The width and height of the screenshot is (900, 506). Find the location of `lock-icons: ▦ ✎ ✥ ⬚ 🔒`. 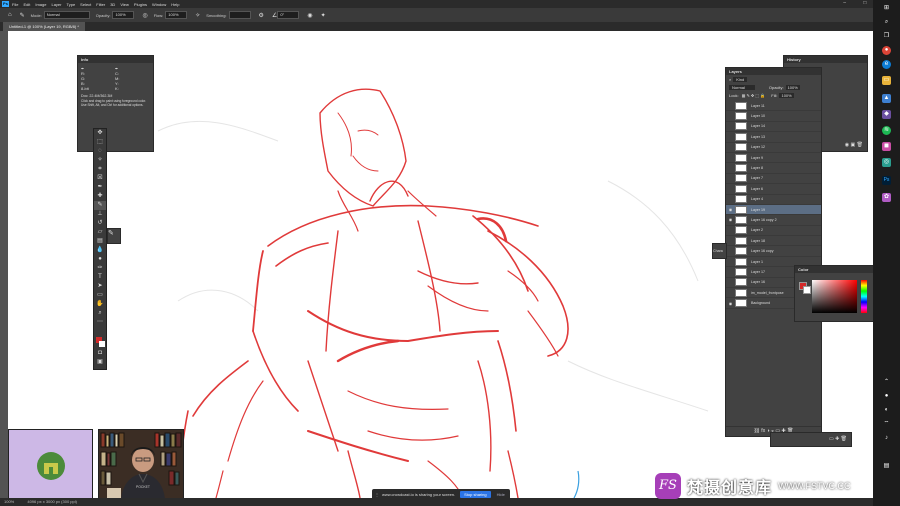

lock-icons: ▦ ✎ ✥ ⬚ 🔒 is located at coordinates (754, 95).